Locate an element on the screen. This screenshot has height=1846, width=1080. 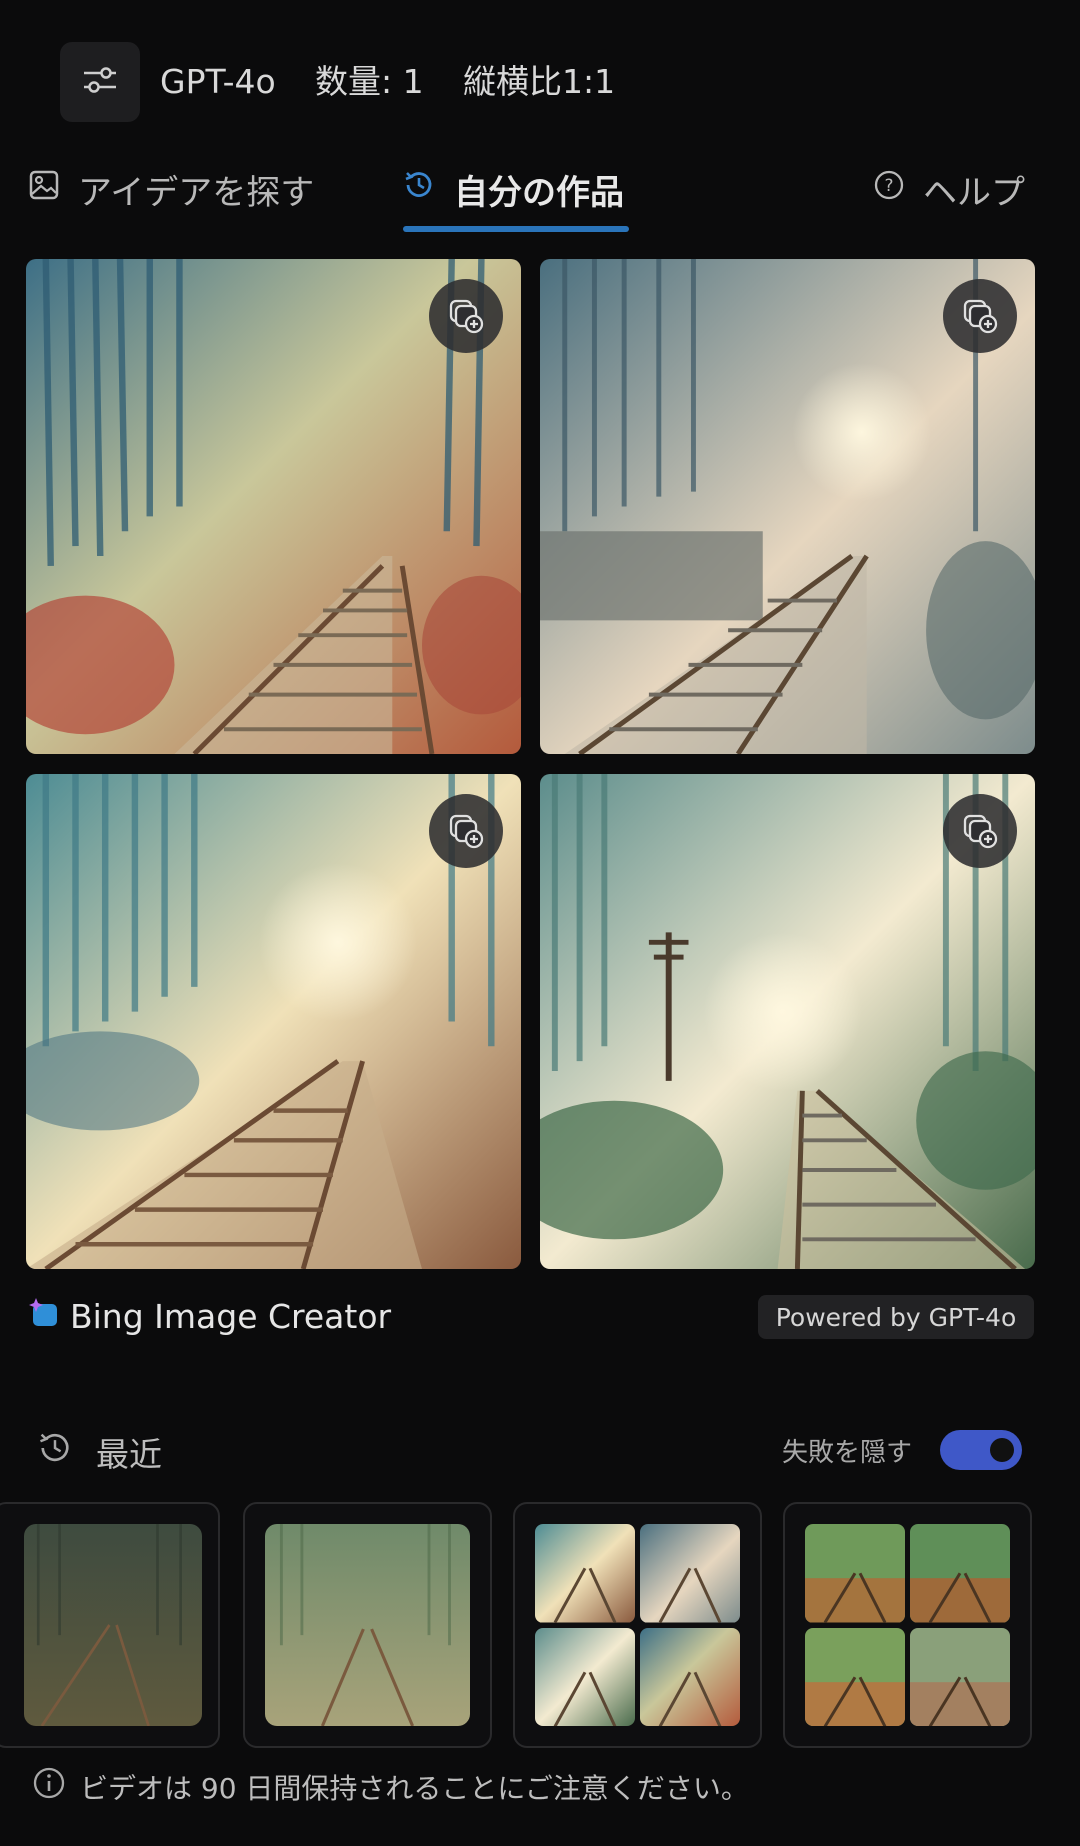
tab-help: ? ヘルプ is located at coordinates (949, 189).